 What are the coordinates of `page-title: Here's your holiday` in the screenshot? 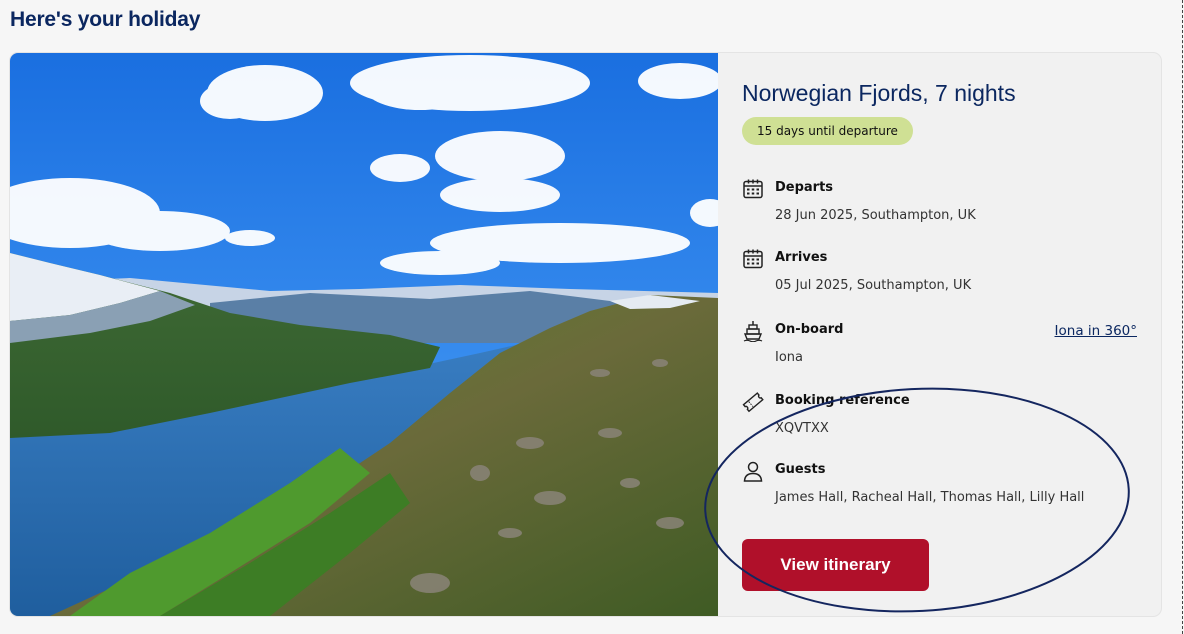 It's located at (105, 19).